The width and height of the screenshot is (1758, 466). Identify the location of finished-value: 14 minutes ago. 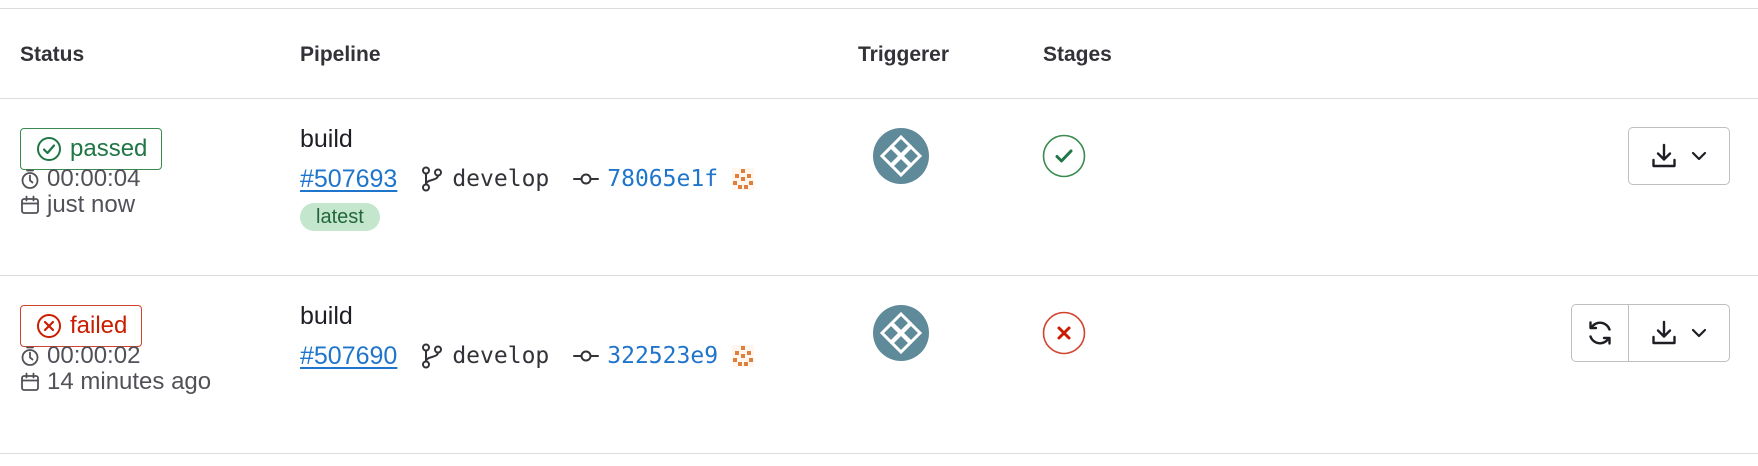
(129, 381).